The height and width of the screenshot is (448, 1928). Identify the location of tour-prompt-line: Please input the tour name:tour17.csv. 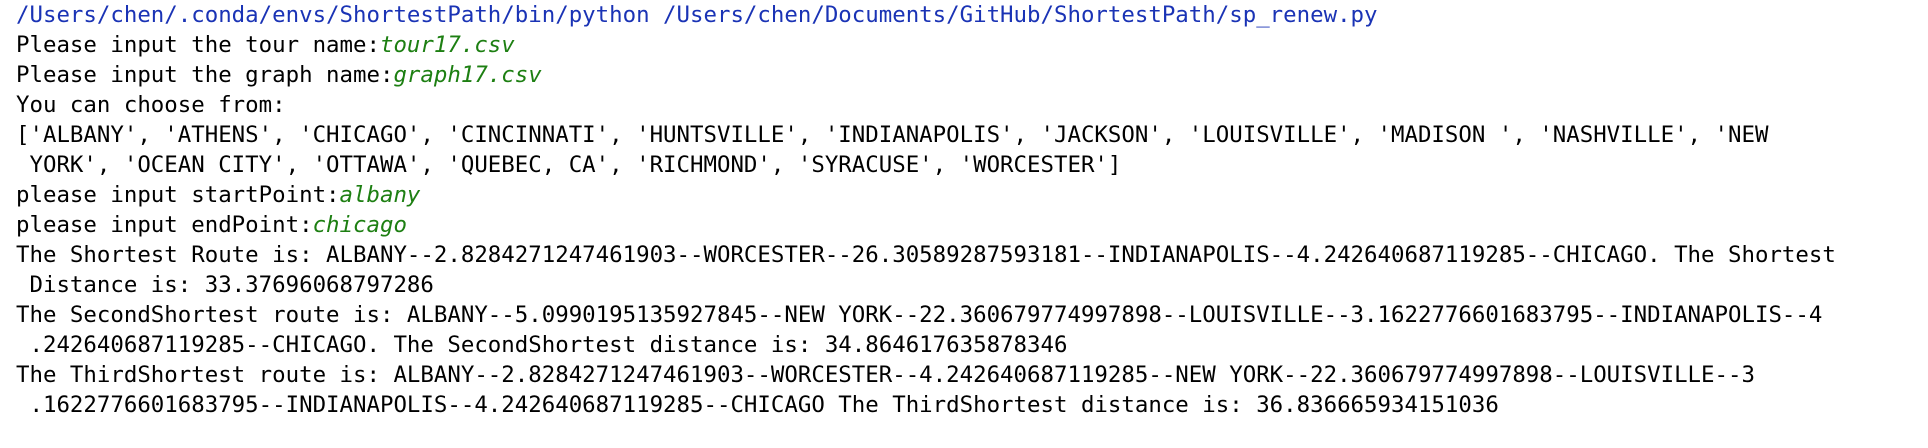
(972, 45).